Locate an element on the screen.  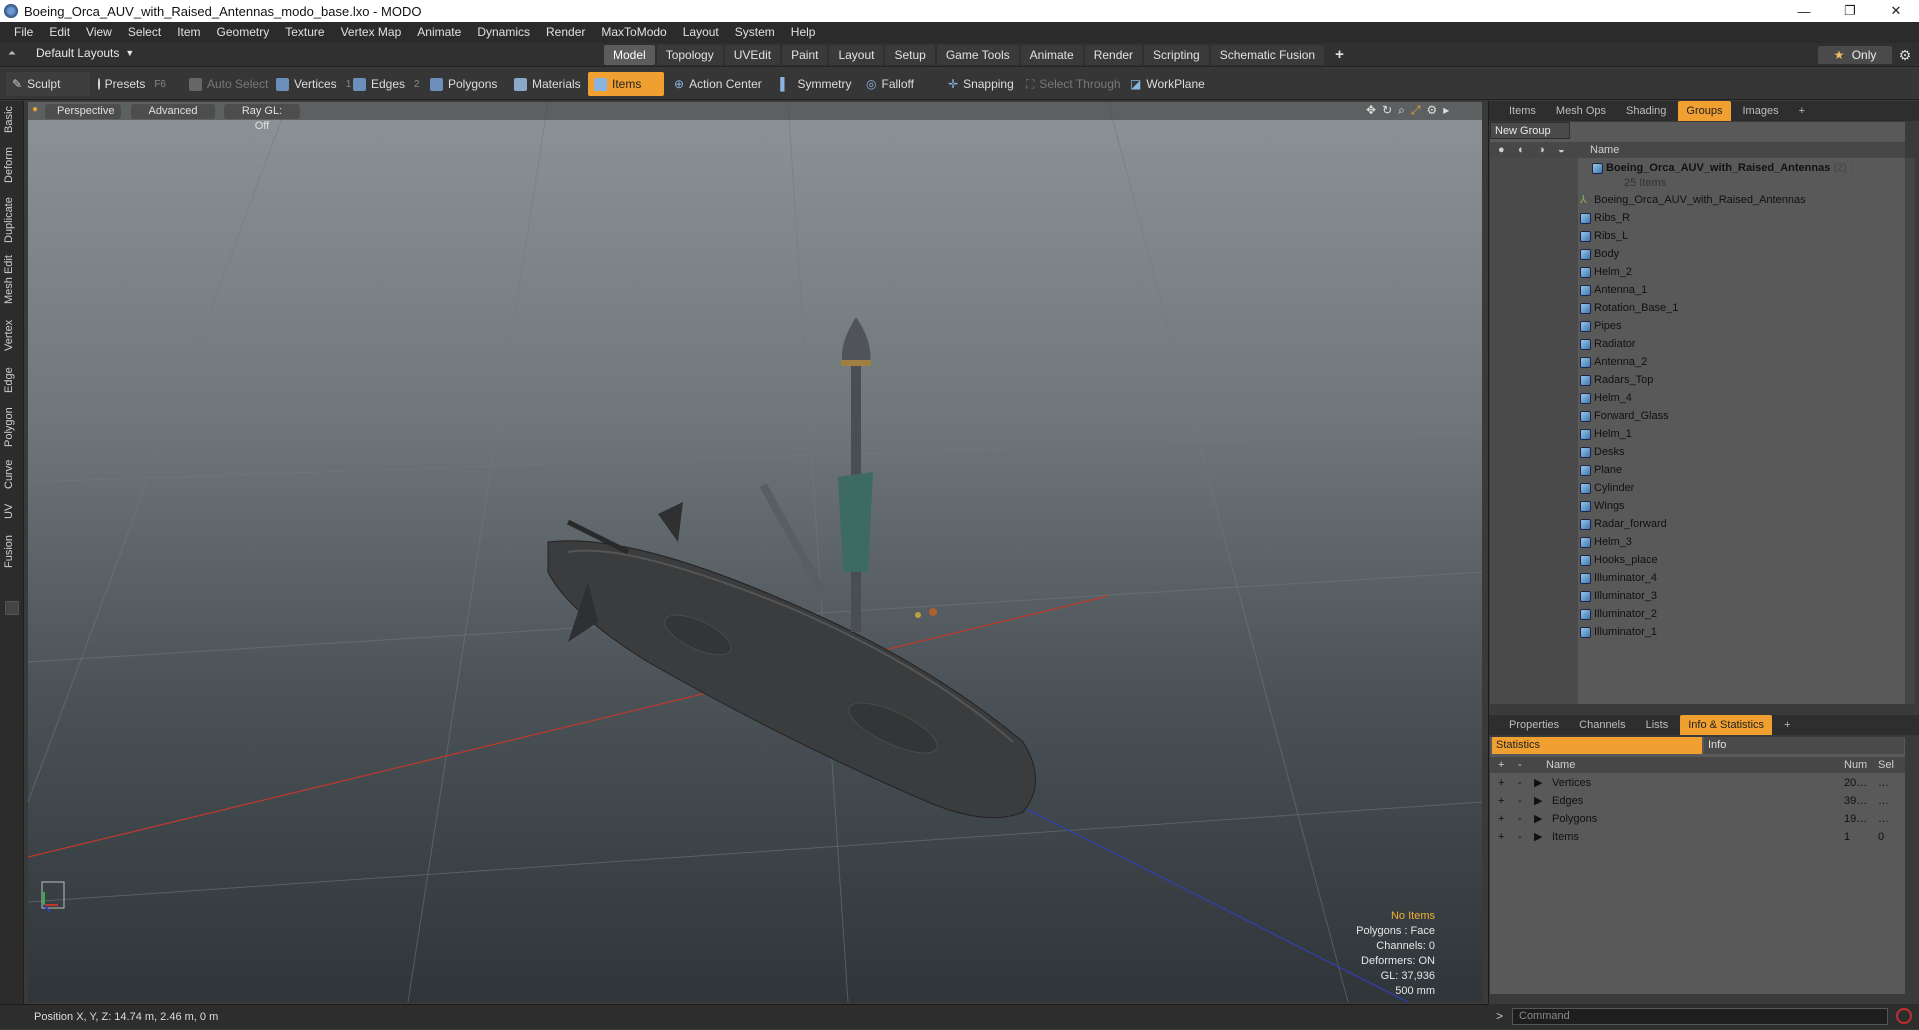
tab-topology: Topology is located at coordinates (689, 55).